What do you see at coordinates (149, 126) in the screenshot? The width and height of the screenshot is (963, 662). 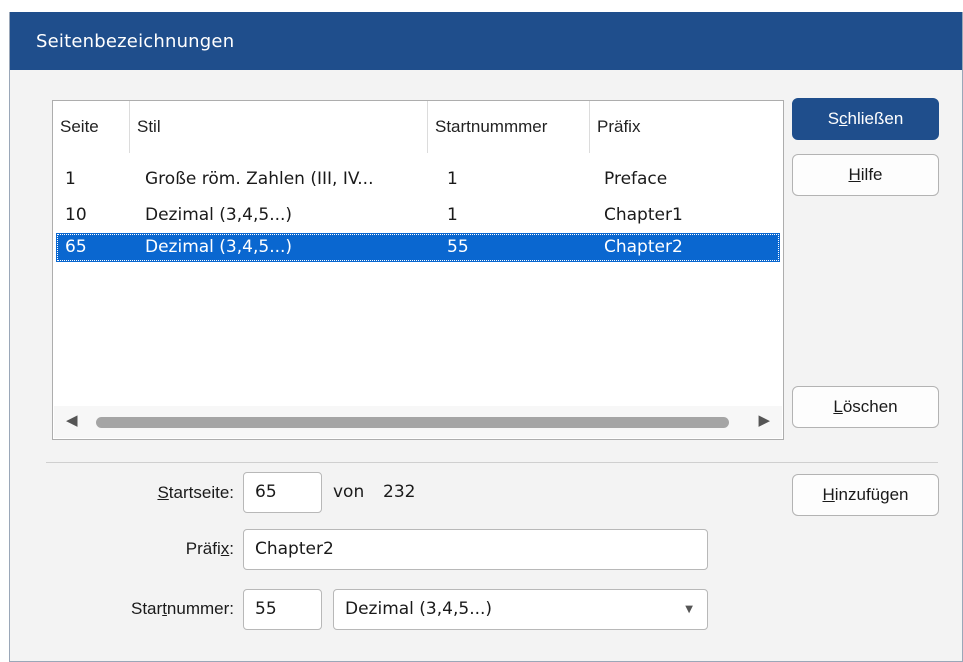 I see `column-header-label: Stil` at bounding box center [149, 126].